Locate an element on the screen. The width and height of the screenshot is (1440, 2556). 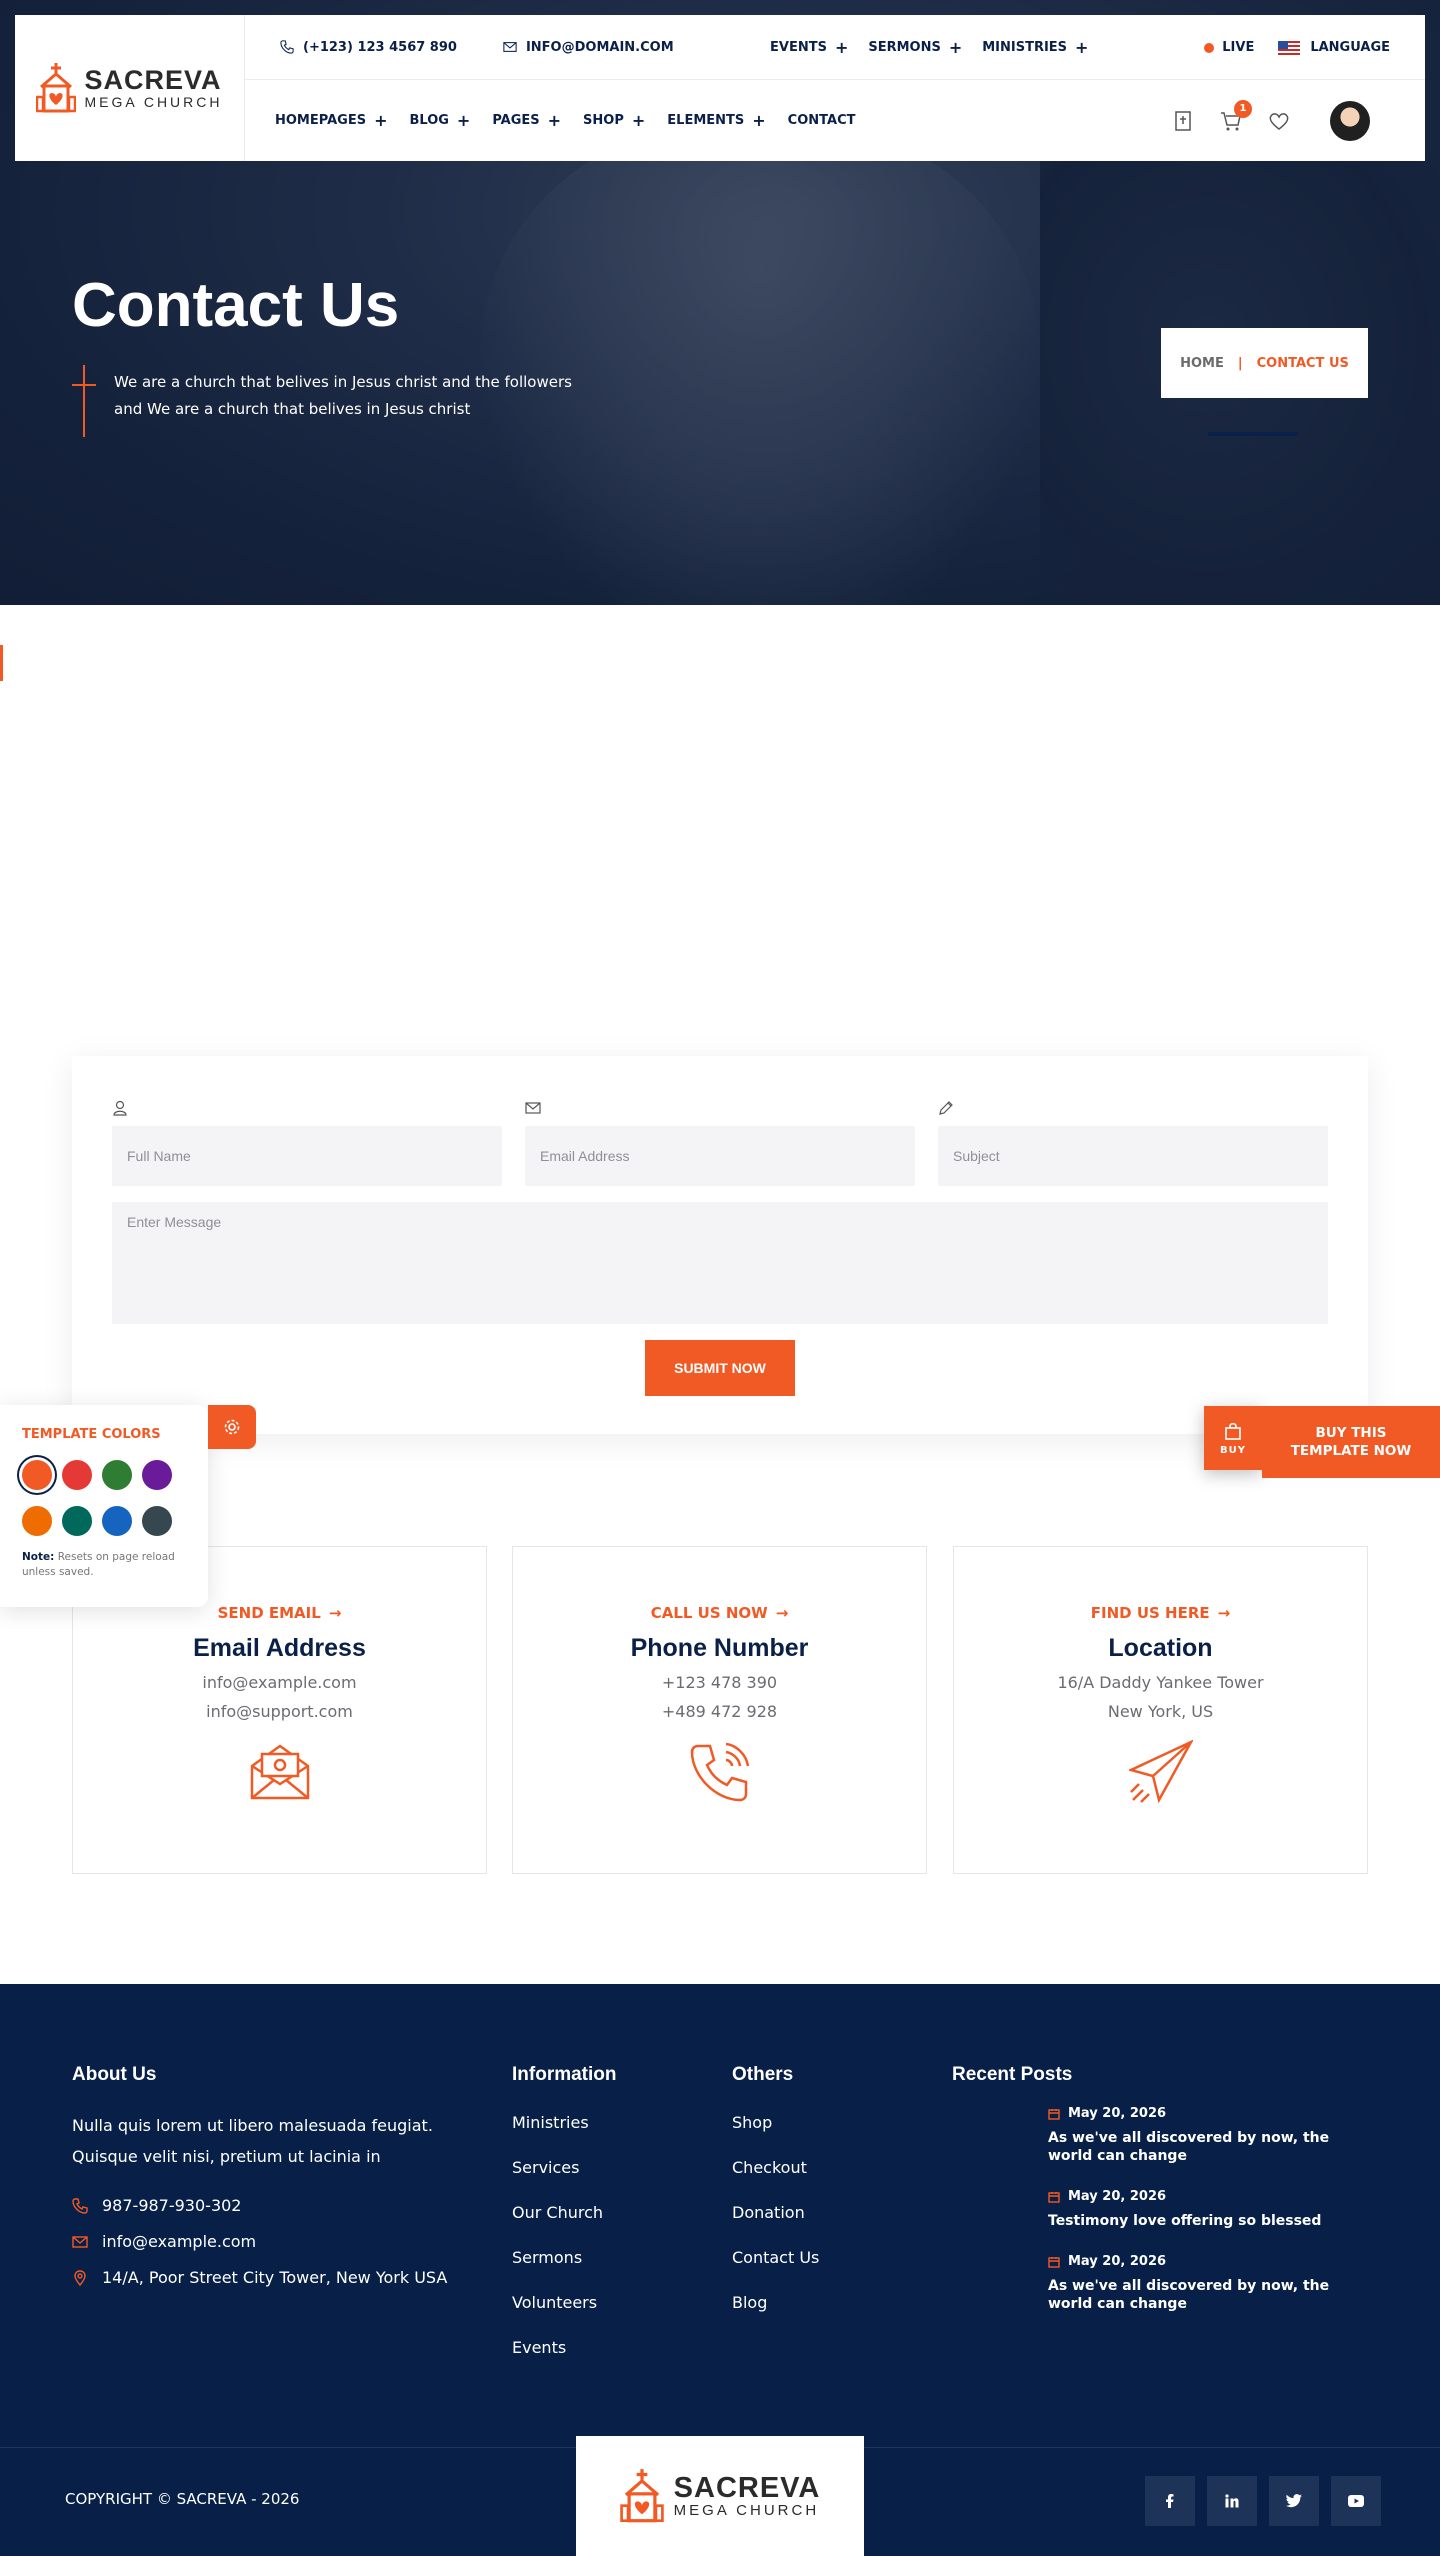
social-links is located at coordinates (1263, 2501).